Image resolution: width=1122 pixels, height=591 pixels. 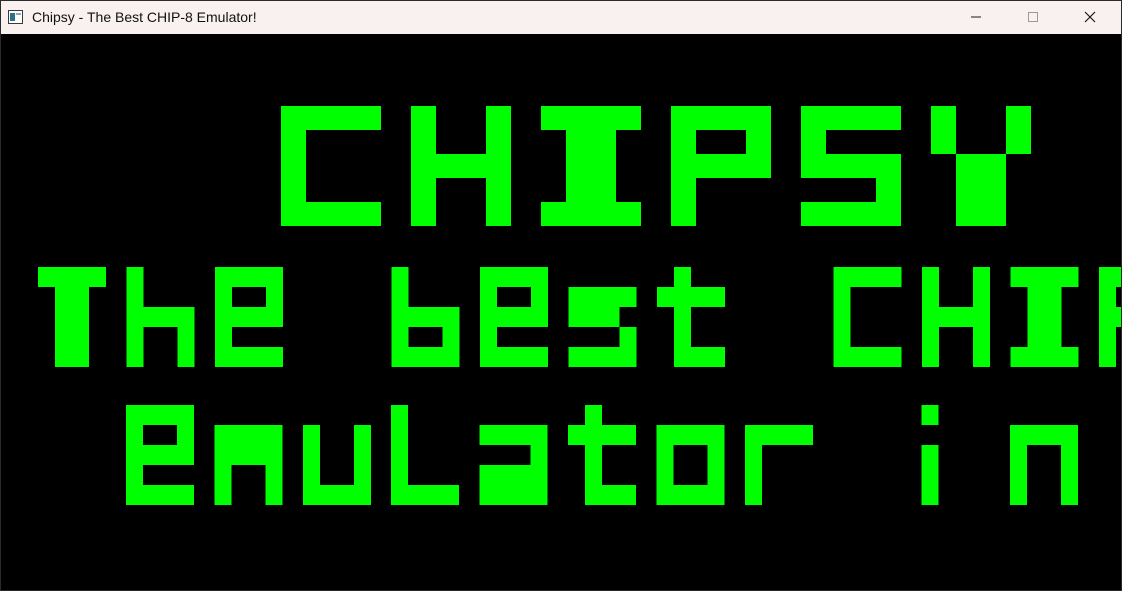 What do you see at coordinates (1090, 17) in the screenshot?
I see `close-button` at bounding box center [1090, 17].